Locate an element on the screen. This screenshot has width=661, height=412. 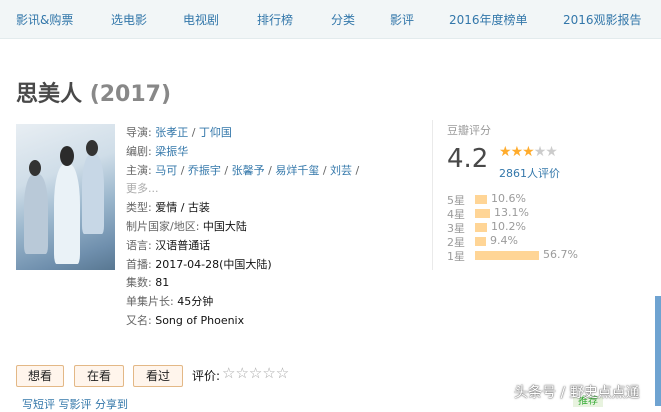
rating-header: 豆瓣评分 is located at coordinates (469, 130).